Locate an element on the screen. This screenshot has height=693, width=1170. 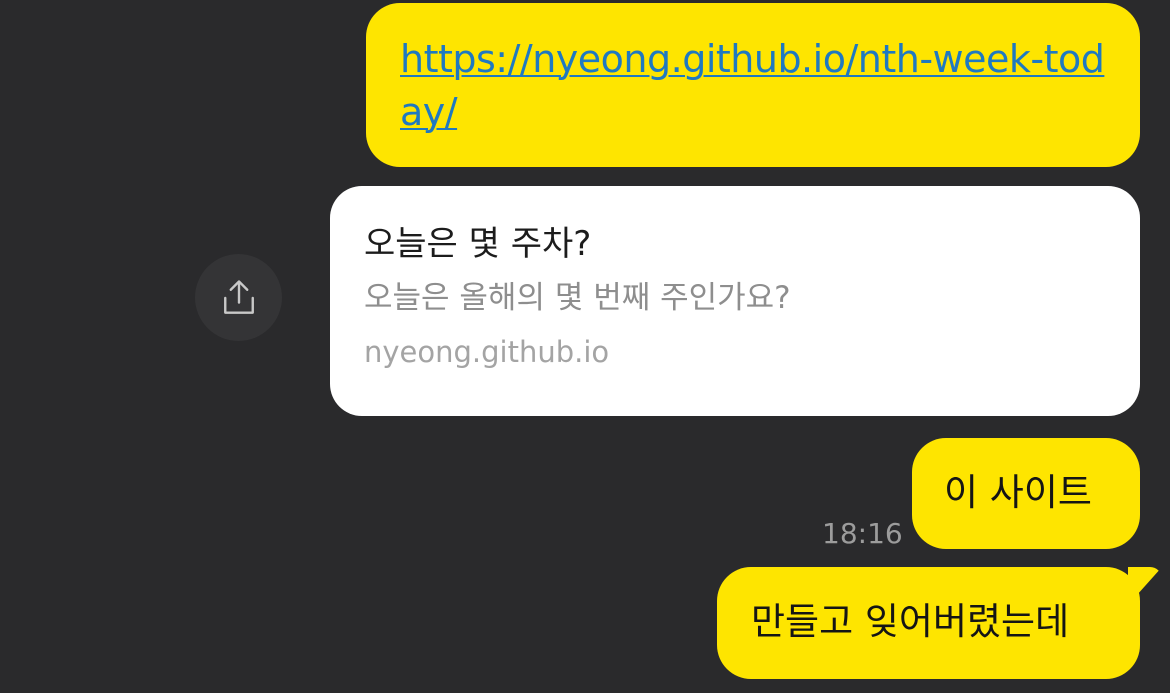
message-timestamp: 18:16 is located at coordinates (862, 533).